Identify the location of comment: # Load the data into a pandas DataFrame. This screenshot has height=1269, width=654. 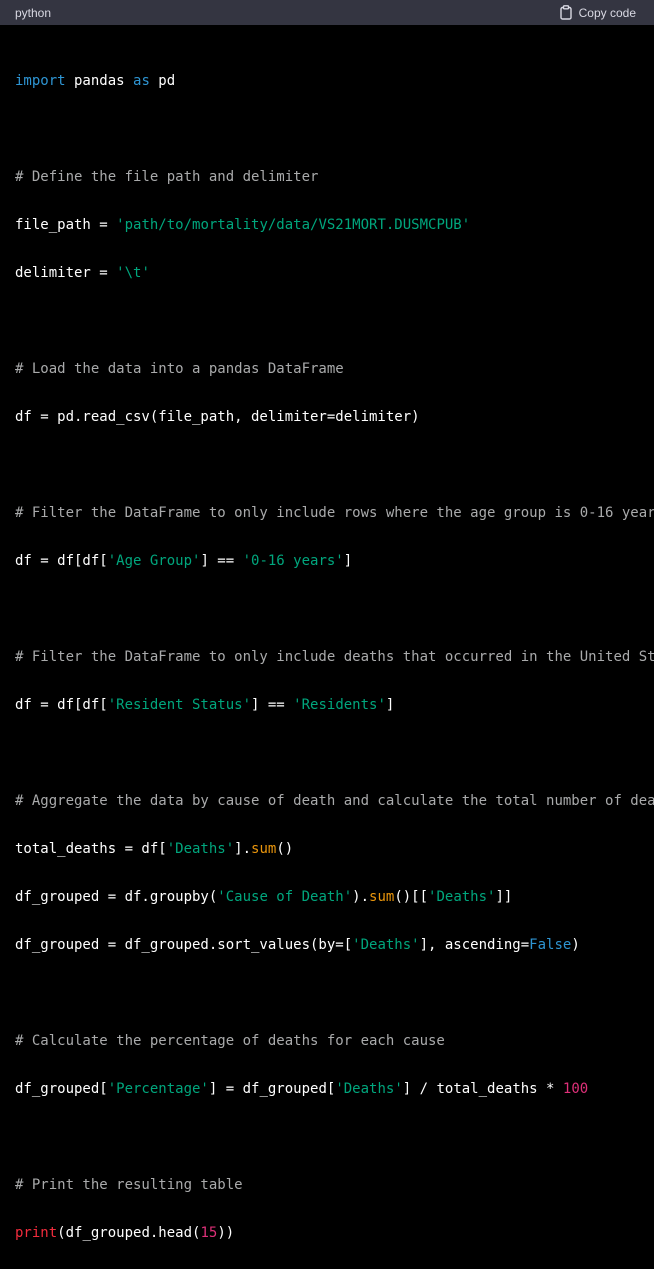
(179, 369).